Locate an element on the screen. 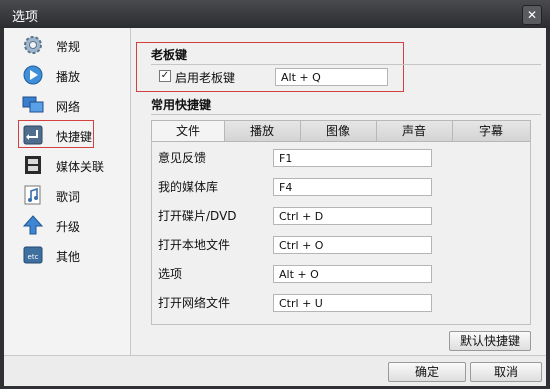  shortcut-tabs: 文件 播放 图像 声音 字幕 is located at coordinates (341, 131).